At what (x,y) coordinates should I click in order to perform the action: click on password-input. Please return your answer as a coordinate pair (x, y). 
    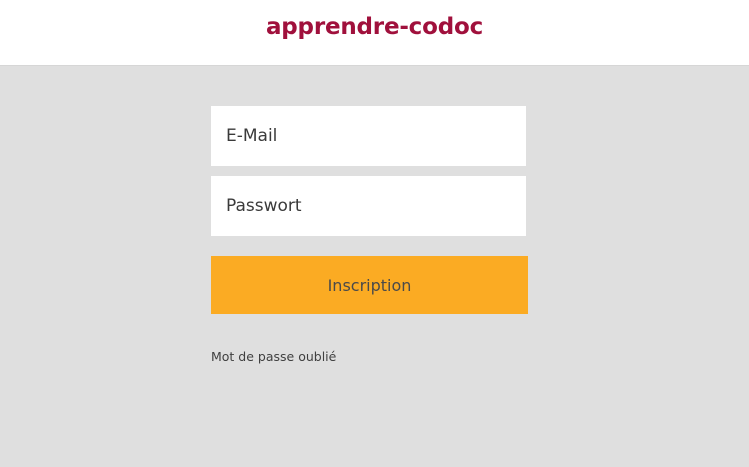
    Looking at the image, I should click on (368, 206).